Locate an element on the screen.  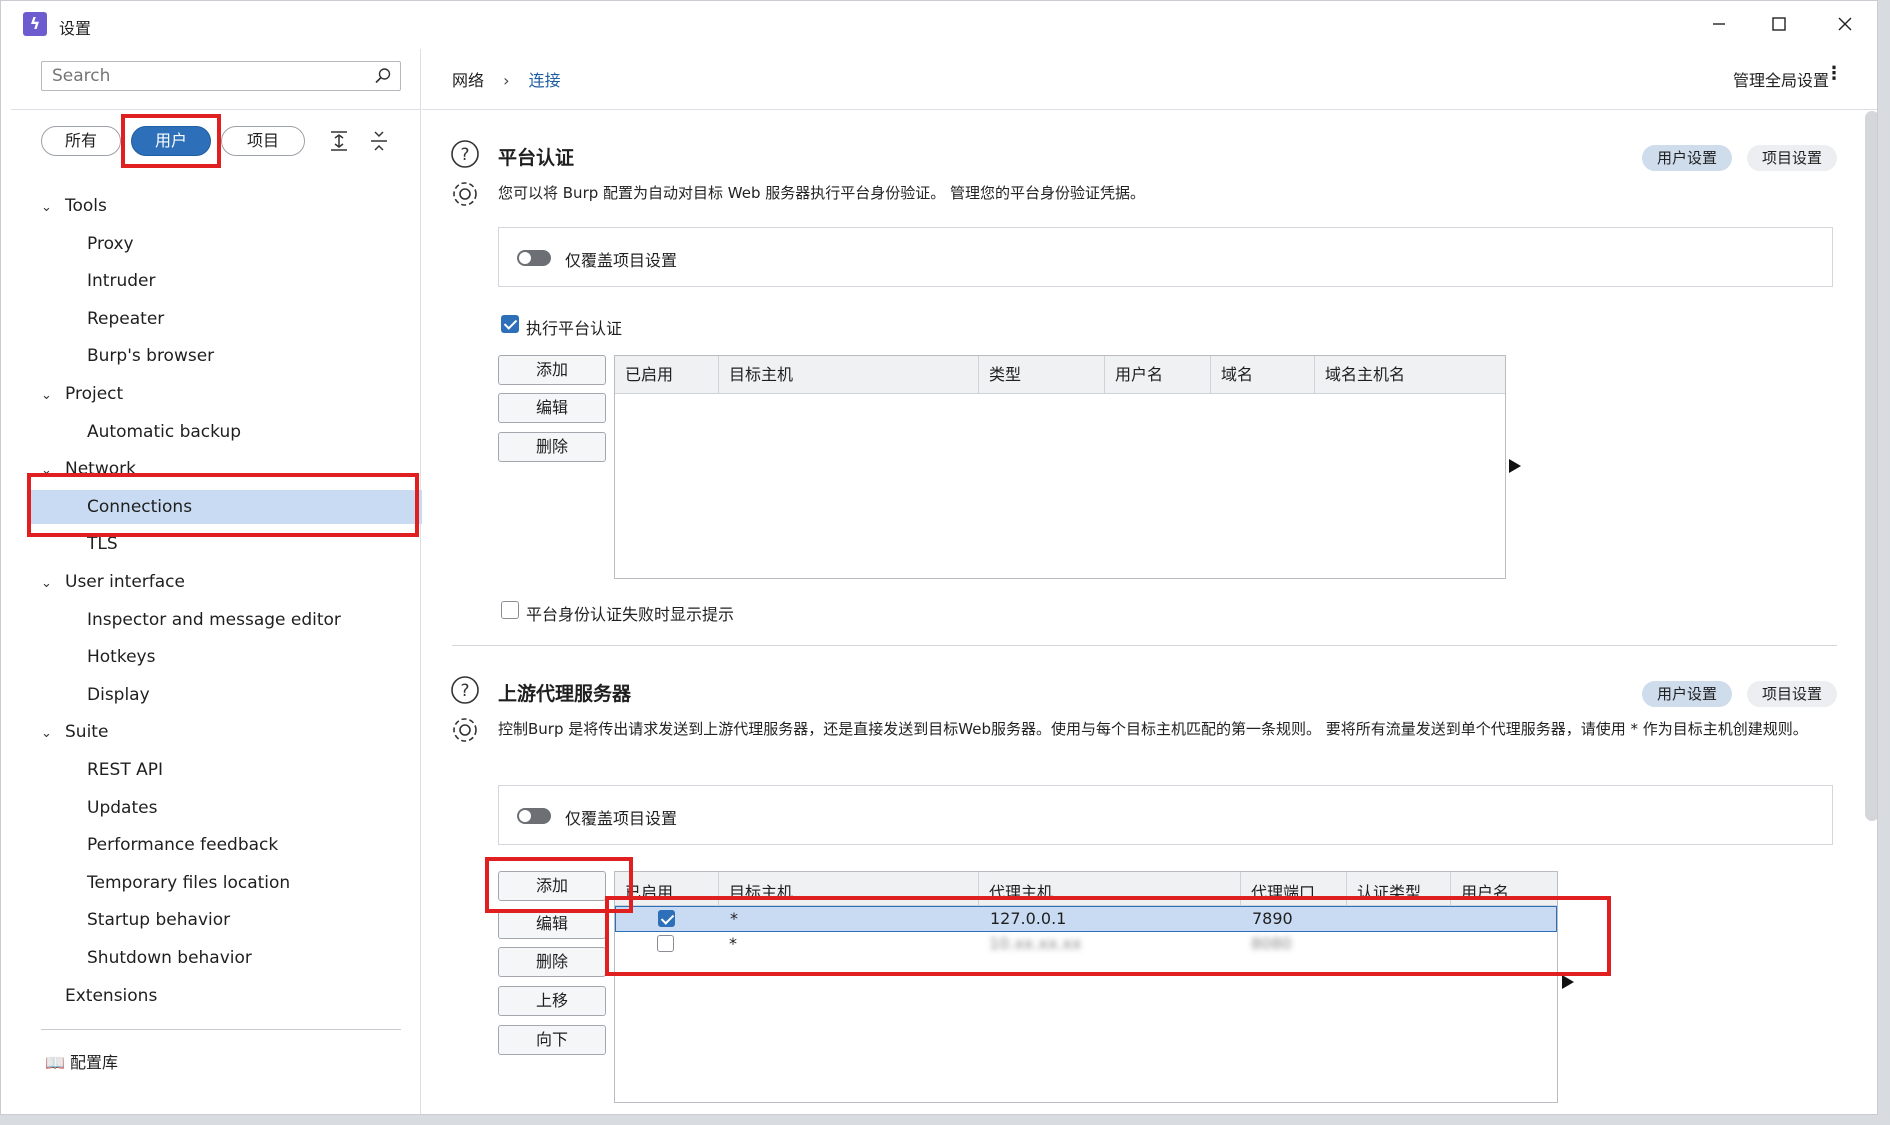
sidebar-category-suite: ⌄ Suite is located at coordinates (74, 732).